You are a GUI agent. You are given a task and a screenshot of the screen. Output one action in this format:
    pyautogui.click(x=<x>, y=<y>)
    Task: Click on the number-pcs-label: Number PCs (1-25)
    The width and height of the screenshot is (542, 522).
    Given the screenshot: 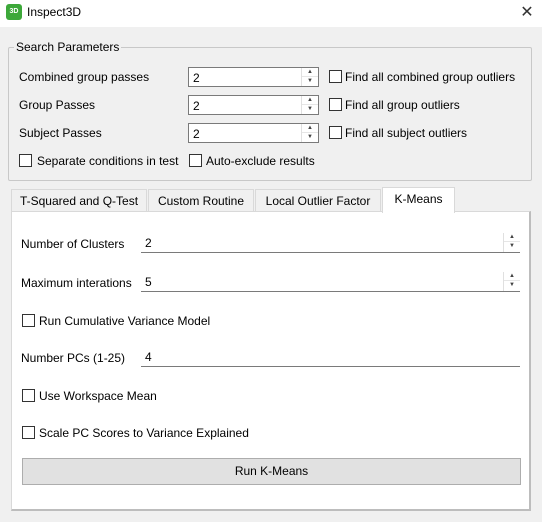 What is the action you would take?
    pyautogui.click(x=73, y=358)
    